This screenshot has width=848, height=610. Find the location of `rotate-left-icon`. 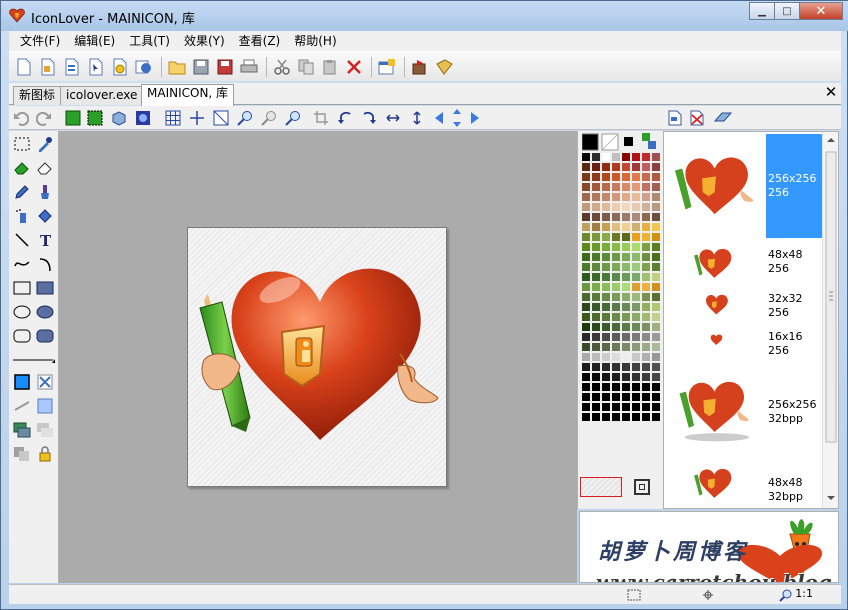

rotate-left-icon is located at coordinates (345, 118).